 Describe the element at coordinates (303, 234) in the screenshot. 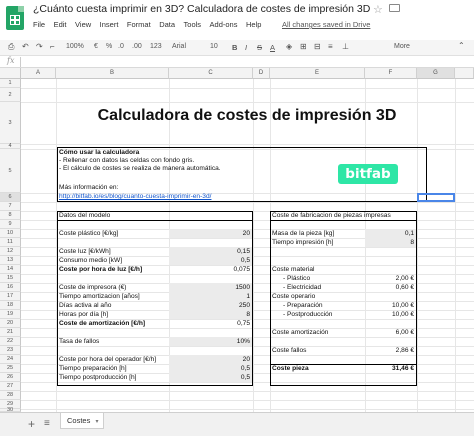

I see `cost-label: Masa de la pieza [kg]` at that location.